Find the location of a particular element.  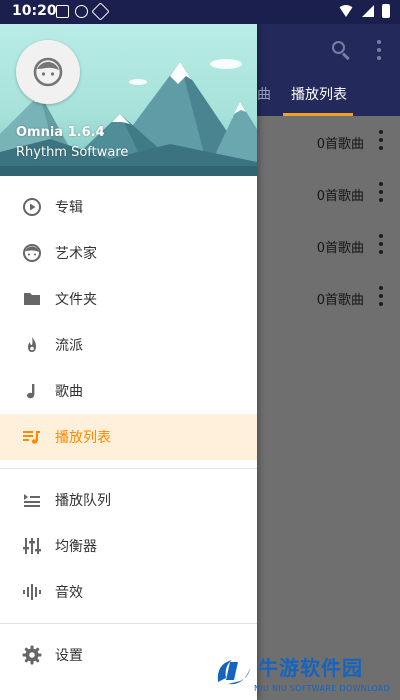

drawer-header: Omnia 1.6.4 Rhythm Software is located at coordinates (128, 100).